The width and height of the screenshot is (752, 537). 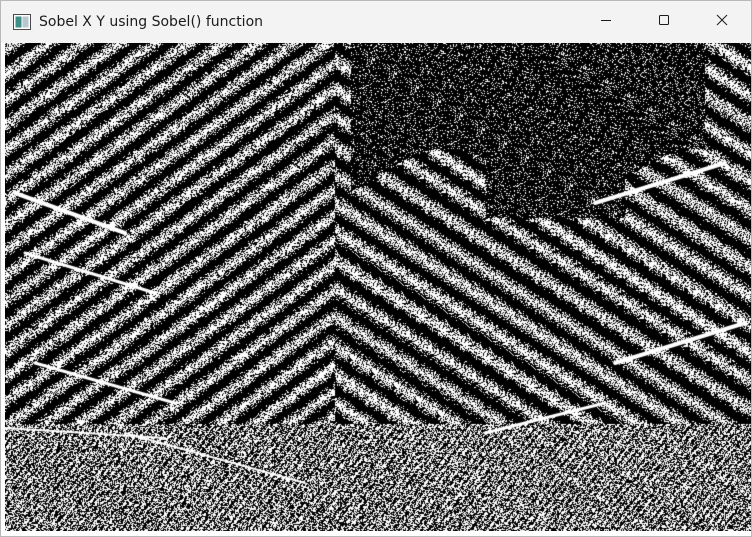 I want to click on minimize-button, so click(x=606, y=22).